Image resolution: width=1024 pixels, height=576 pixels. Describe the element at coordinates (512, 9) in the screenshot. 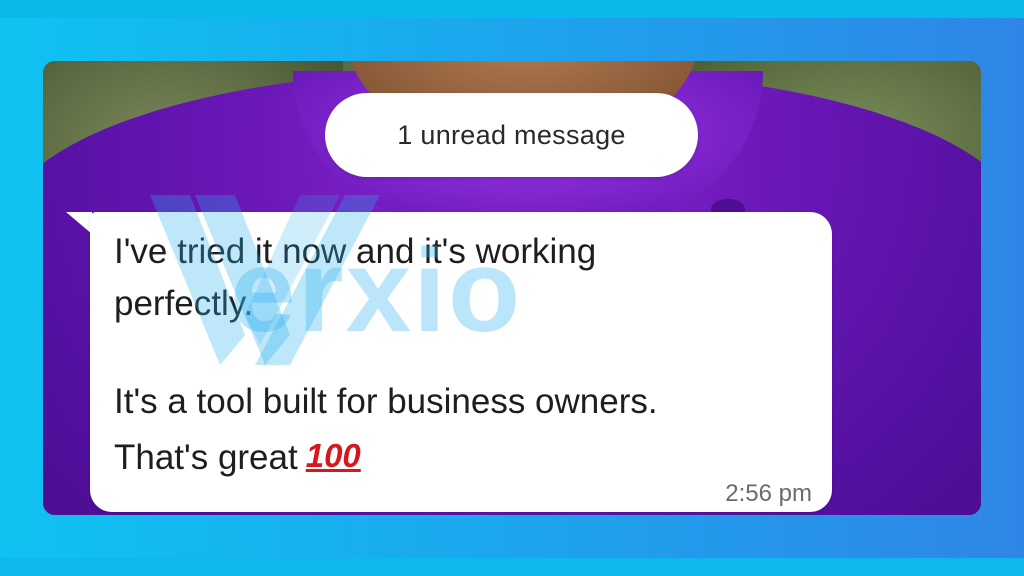

I see `top-border-strip` at that location.